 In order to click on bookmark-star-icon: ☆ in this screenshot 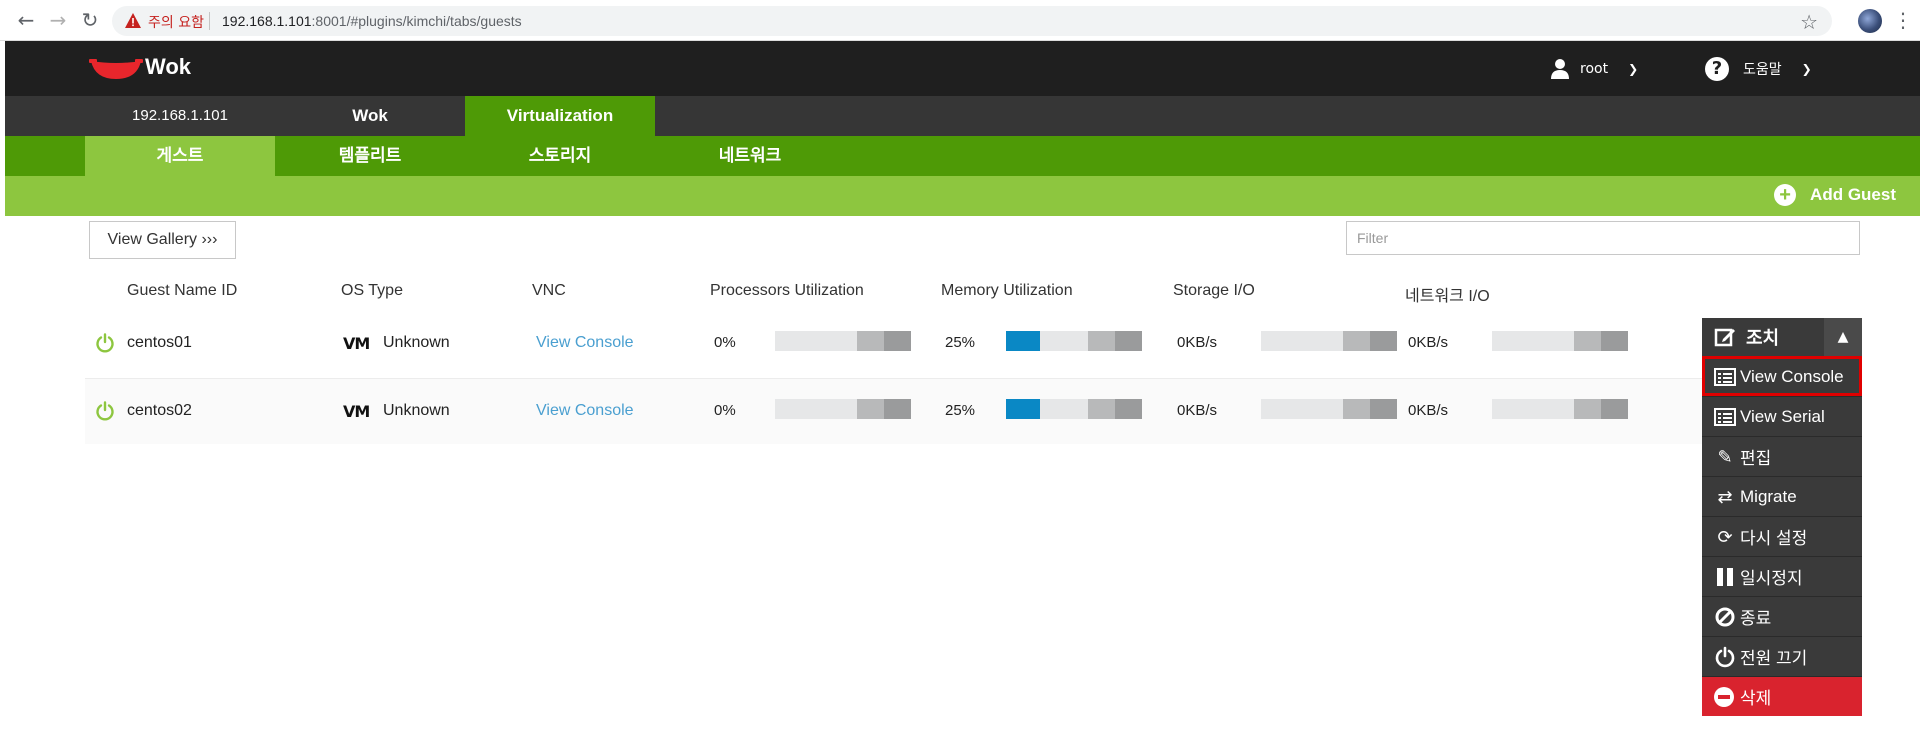, I will do `click(1809, 22)`.